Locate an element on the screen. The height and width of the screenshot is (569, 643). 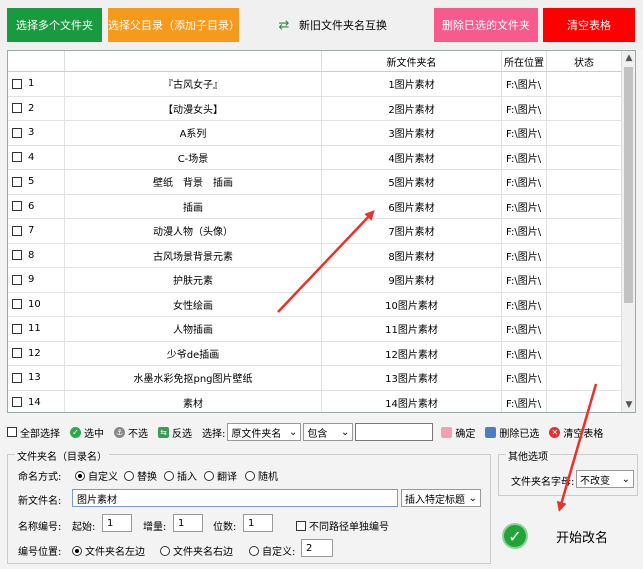
pos-right-label: 文件夹名右边 is located at coordinates (203, 552).